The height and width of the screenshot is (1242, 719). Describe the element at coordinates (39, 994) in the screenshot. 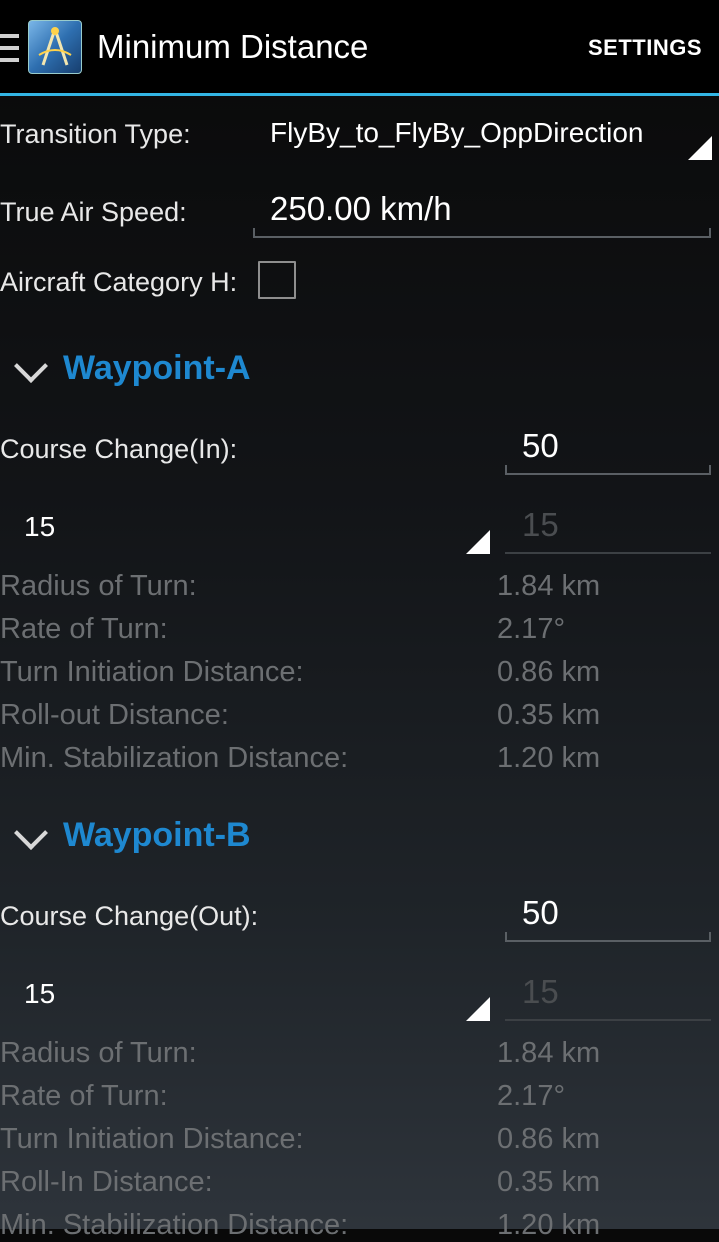

I see `bank-angle-spinner-b: 15` at that location.